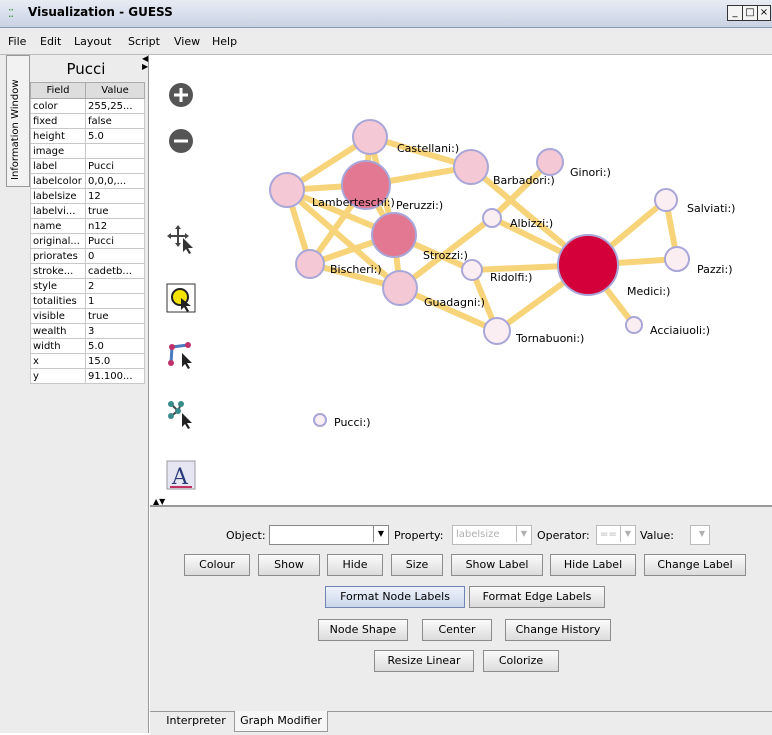 This screenshot has width=772, height=735. Describe the element at coordinates (320, 420) in the screenshot. I see `graph-node-pucci` at that location.